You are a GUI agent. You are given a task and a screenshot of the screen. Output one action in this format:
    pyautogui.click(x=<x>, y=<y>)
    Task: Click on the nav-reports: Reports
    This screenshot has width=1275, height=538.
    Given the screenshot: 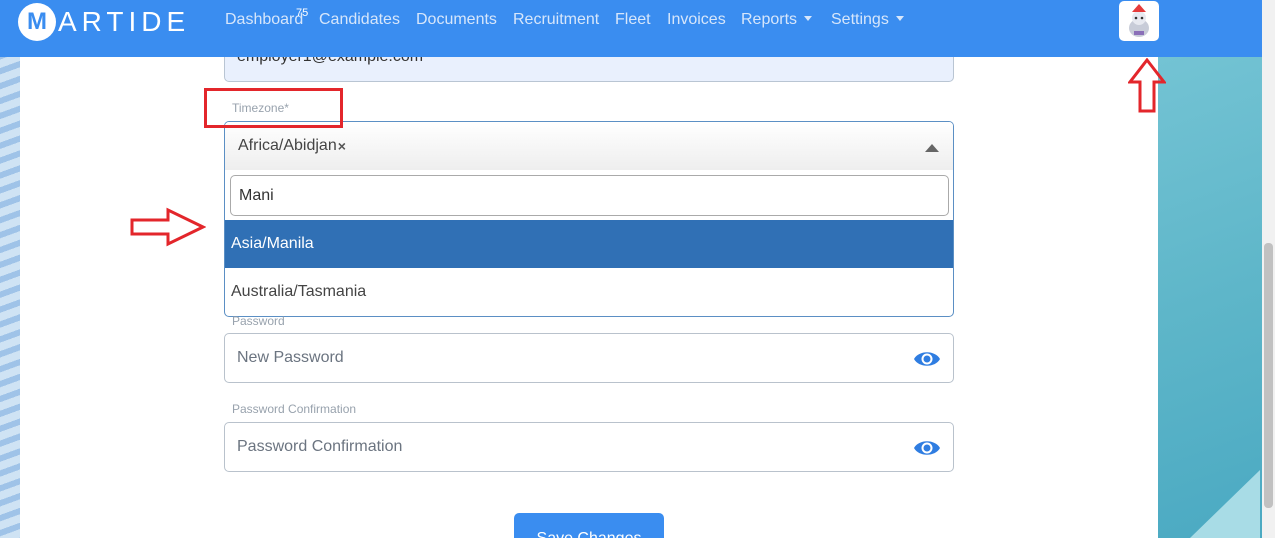 What is the action you would take?
    pyautogui.click(x=776, y=20)
    